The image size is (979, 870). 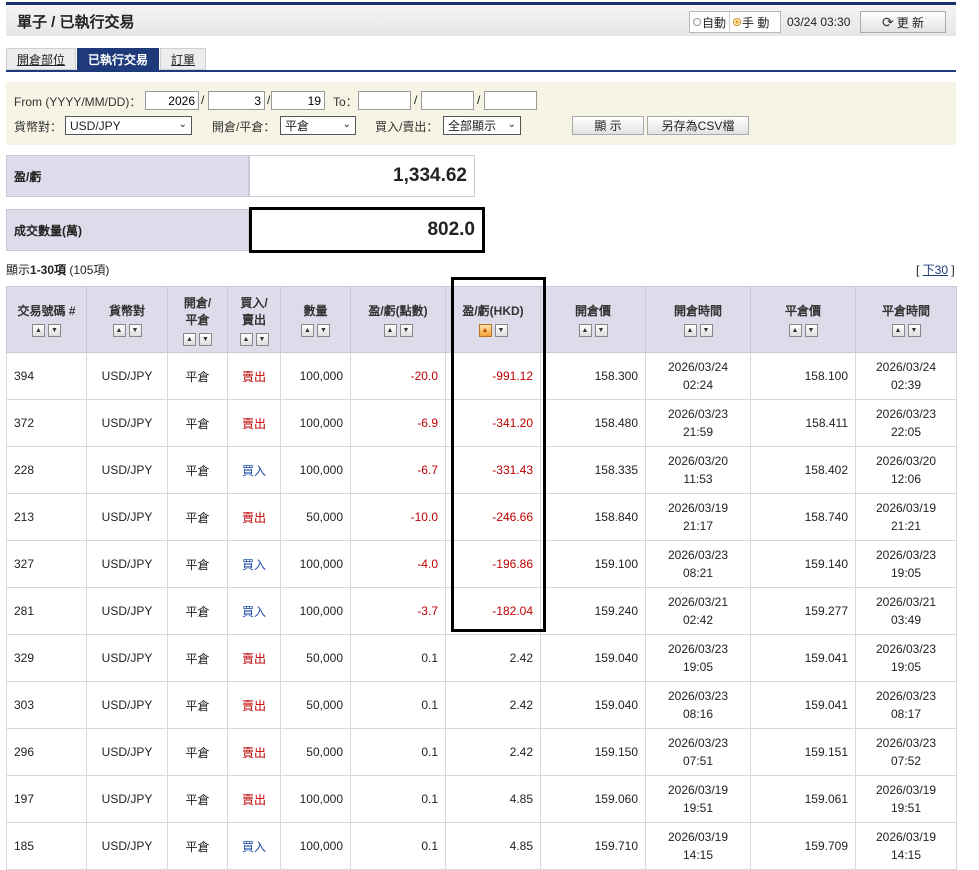 I want to click on col-header-trade-id: 交易號碼 # ▲ ▼, so click(x=46, y=319).